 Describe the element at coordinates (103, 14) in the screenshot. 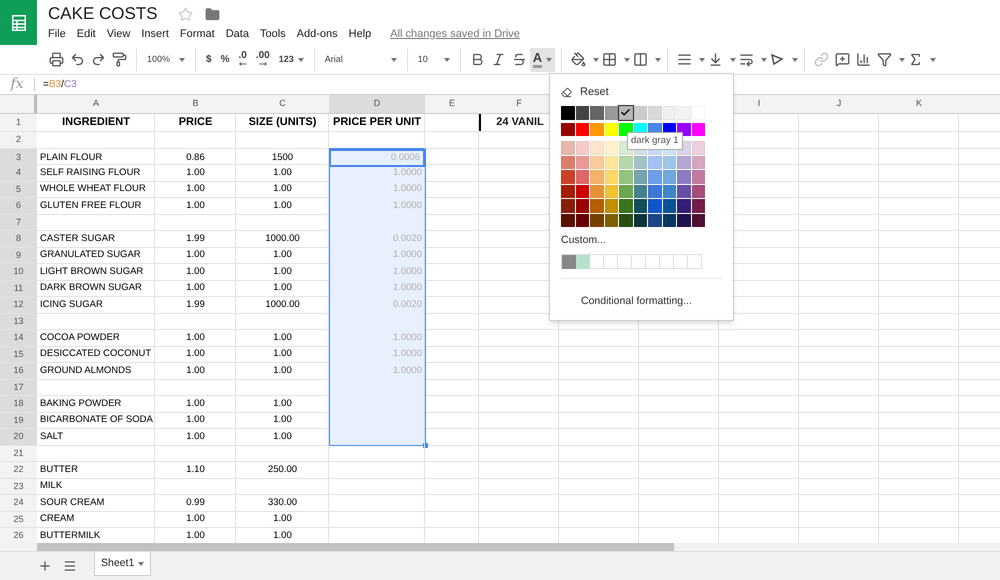

I see `document-title: CAKE COSTS` at that location.